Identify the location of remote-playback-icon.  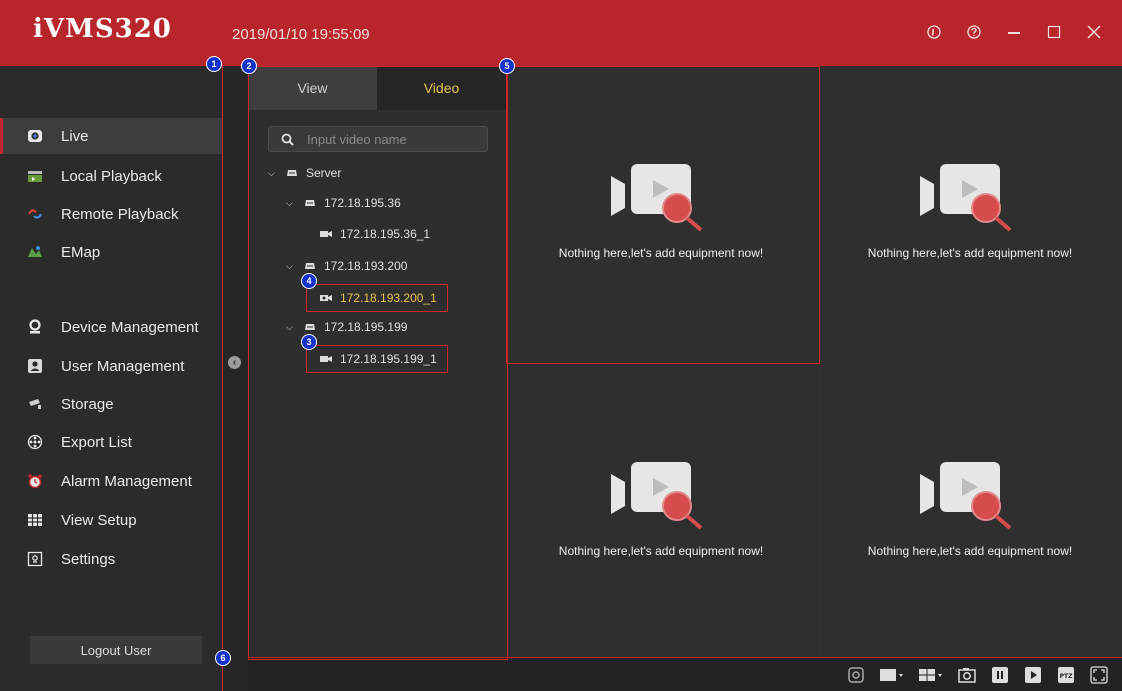
(35, 214).